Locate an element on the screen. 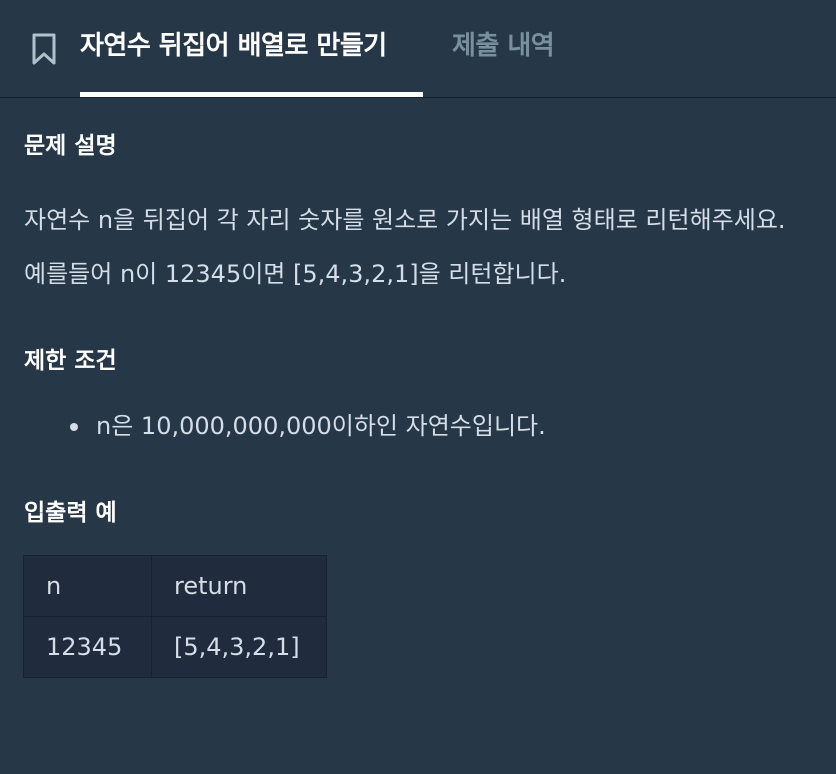  table-row: 12345 [5,4,3,2,1] is located at coordinates (175, 647).